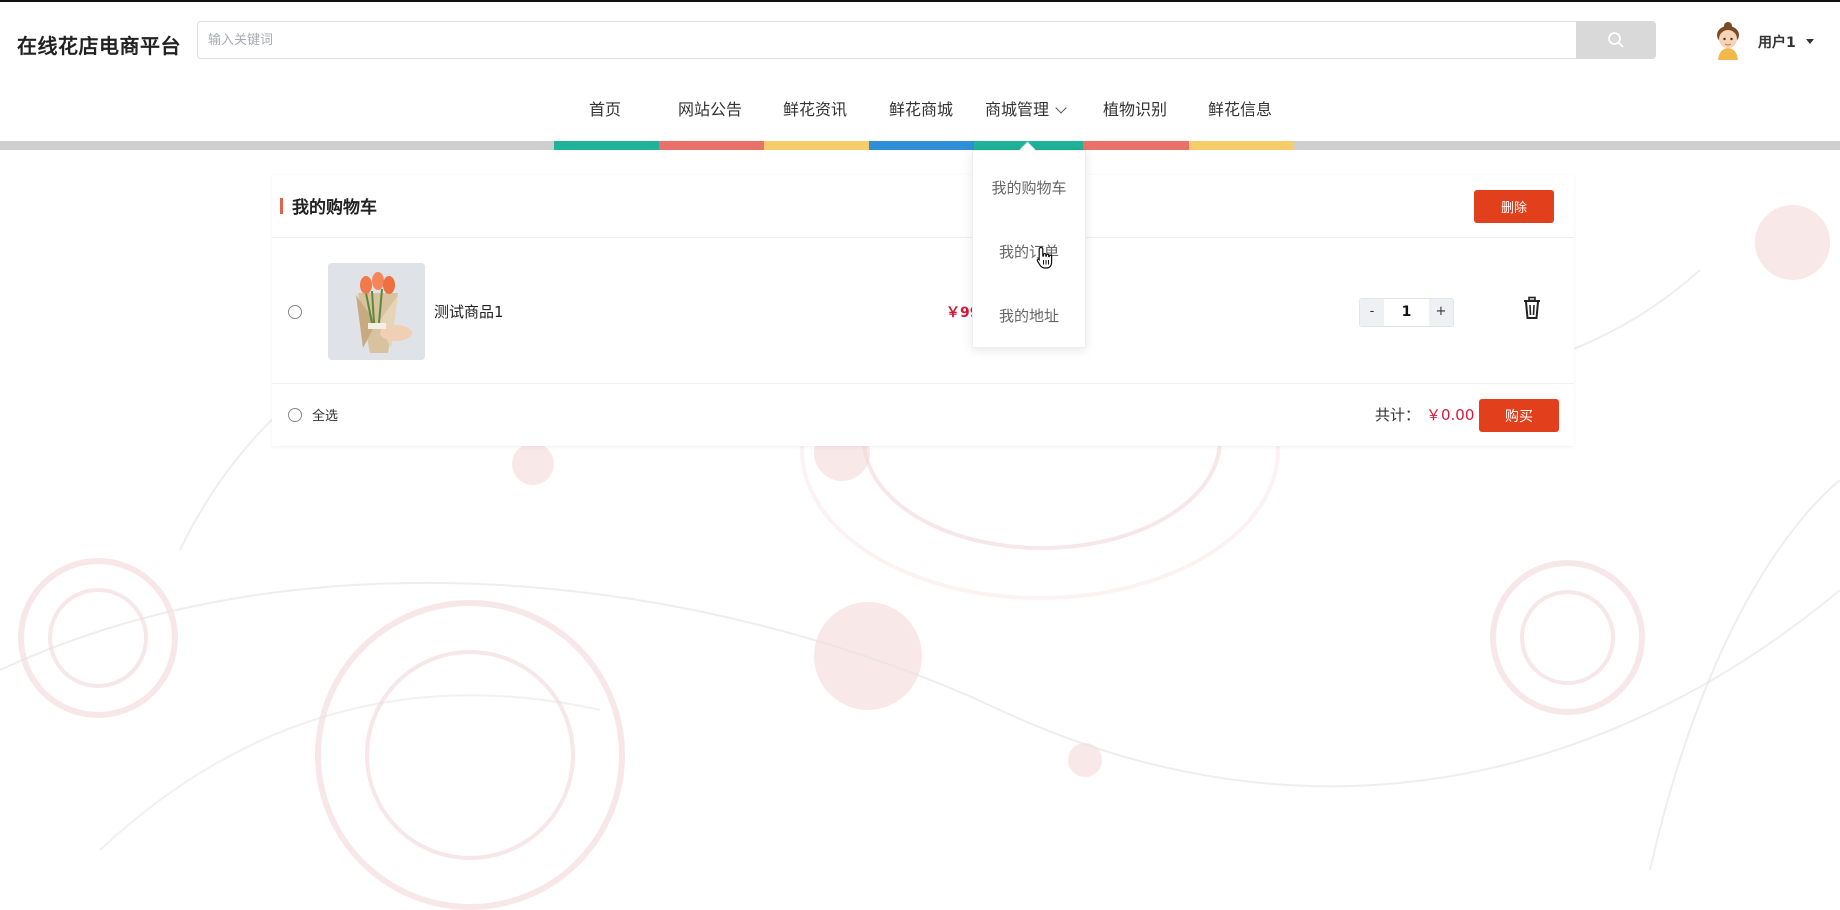  I want to click on cart-title: 我的购物车, so click(334, 208).